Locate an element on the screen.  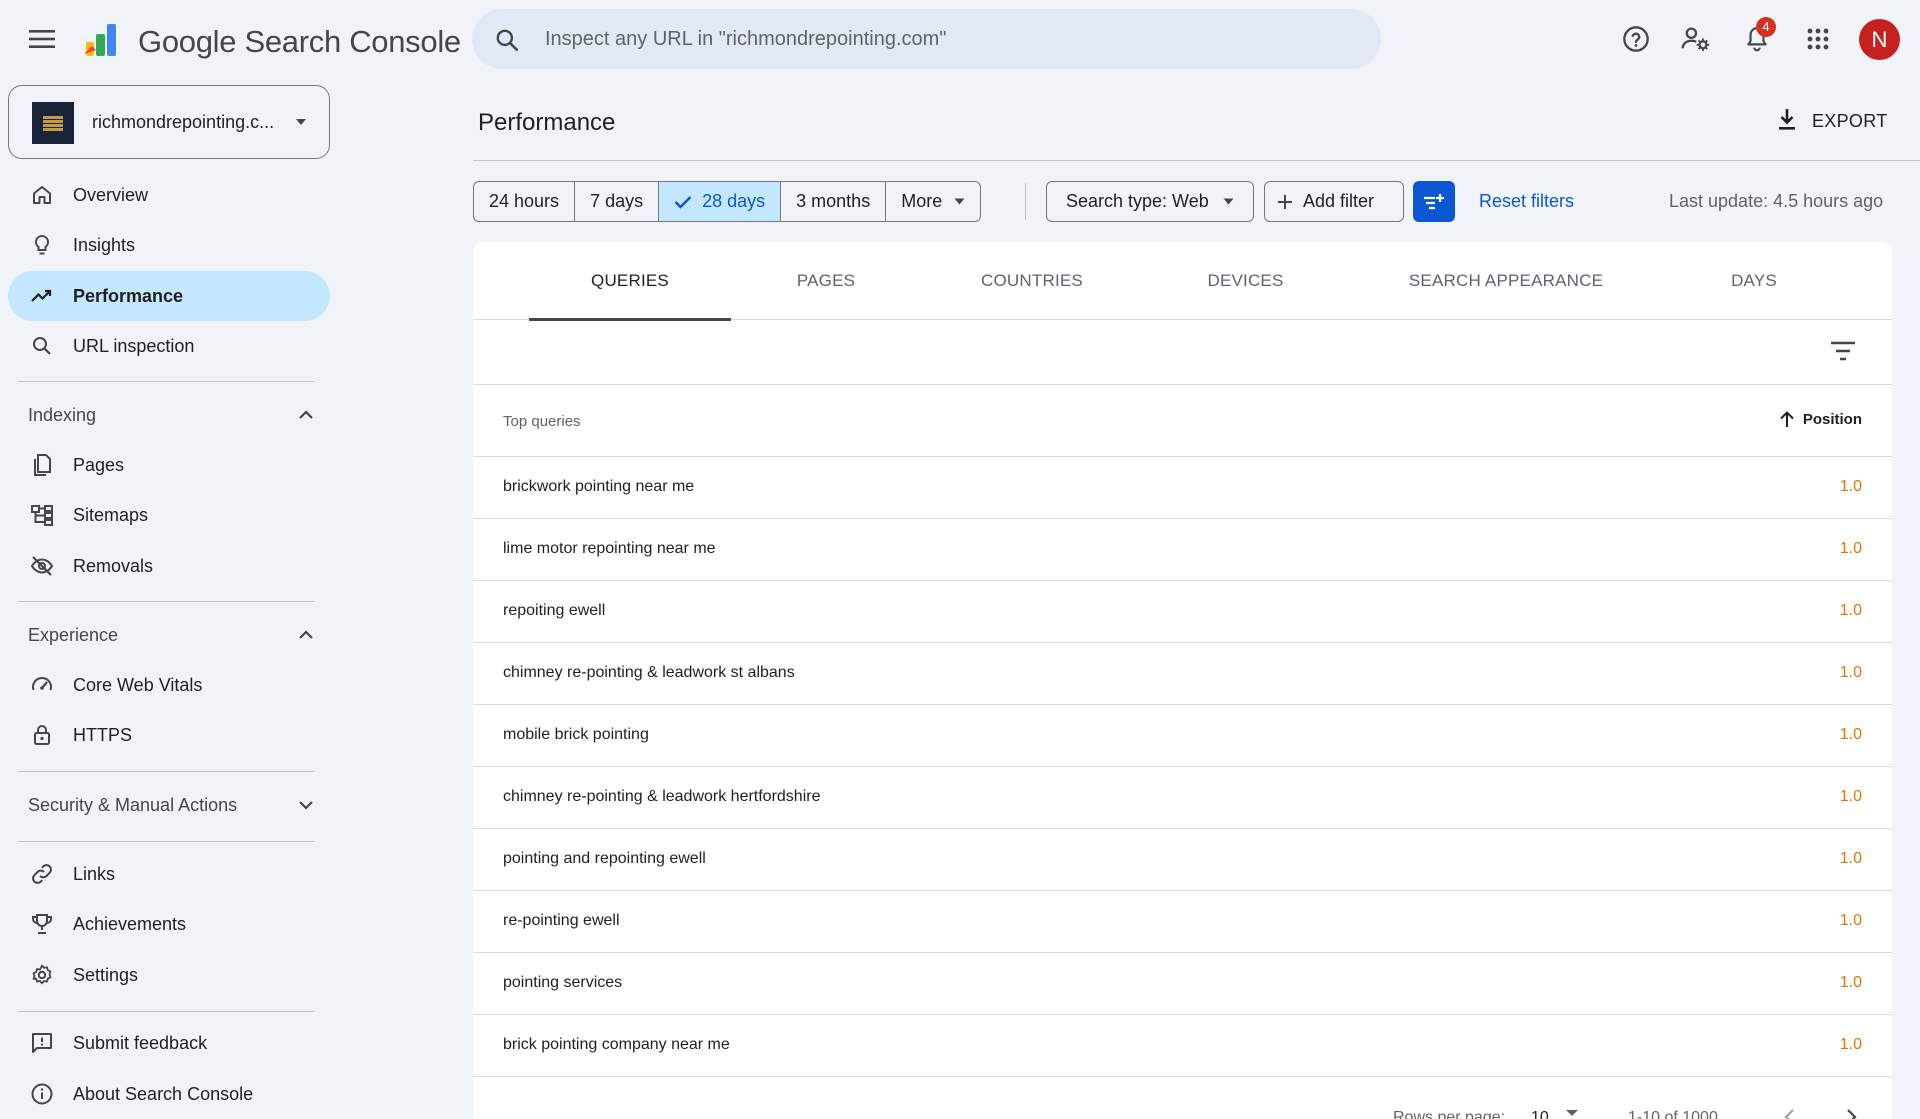
pages-icon is located at coordinates (42, 465).